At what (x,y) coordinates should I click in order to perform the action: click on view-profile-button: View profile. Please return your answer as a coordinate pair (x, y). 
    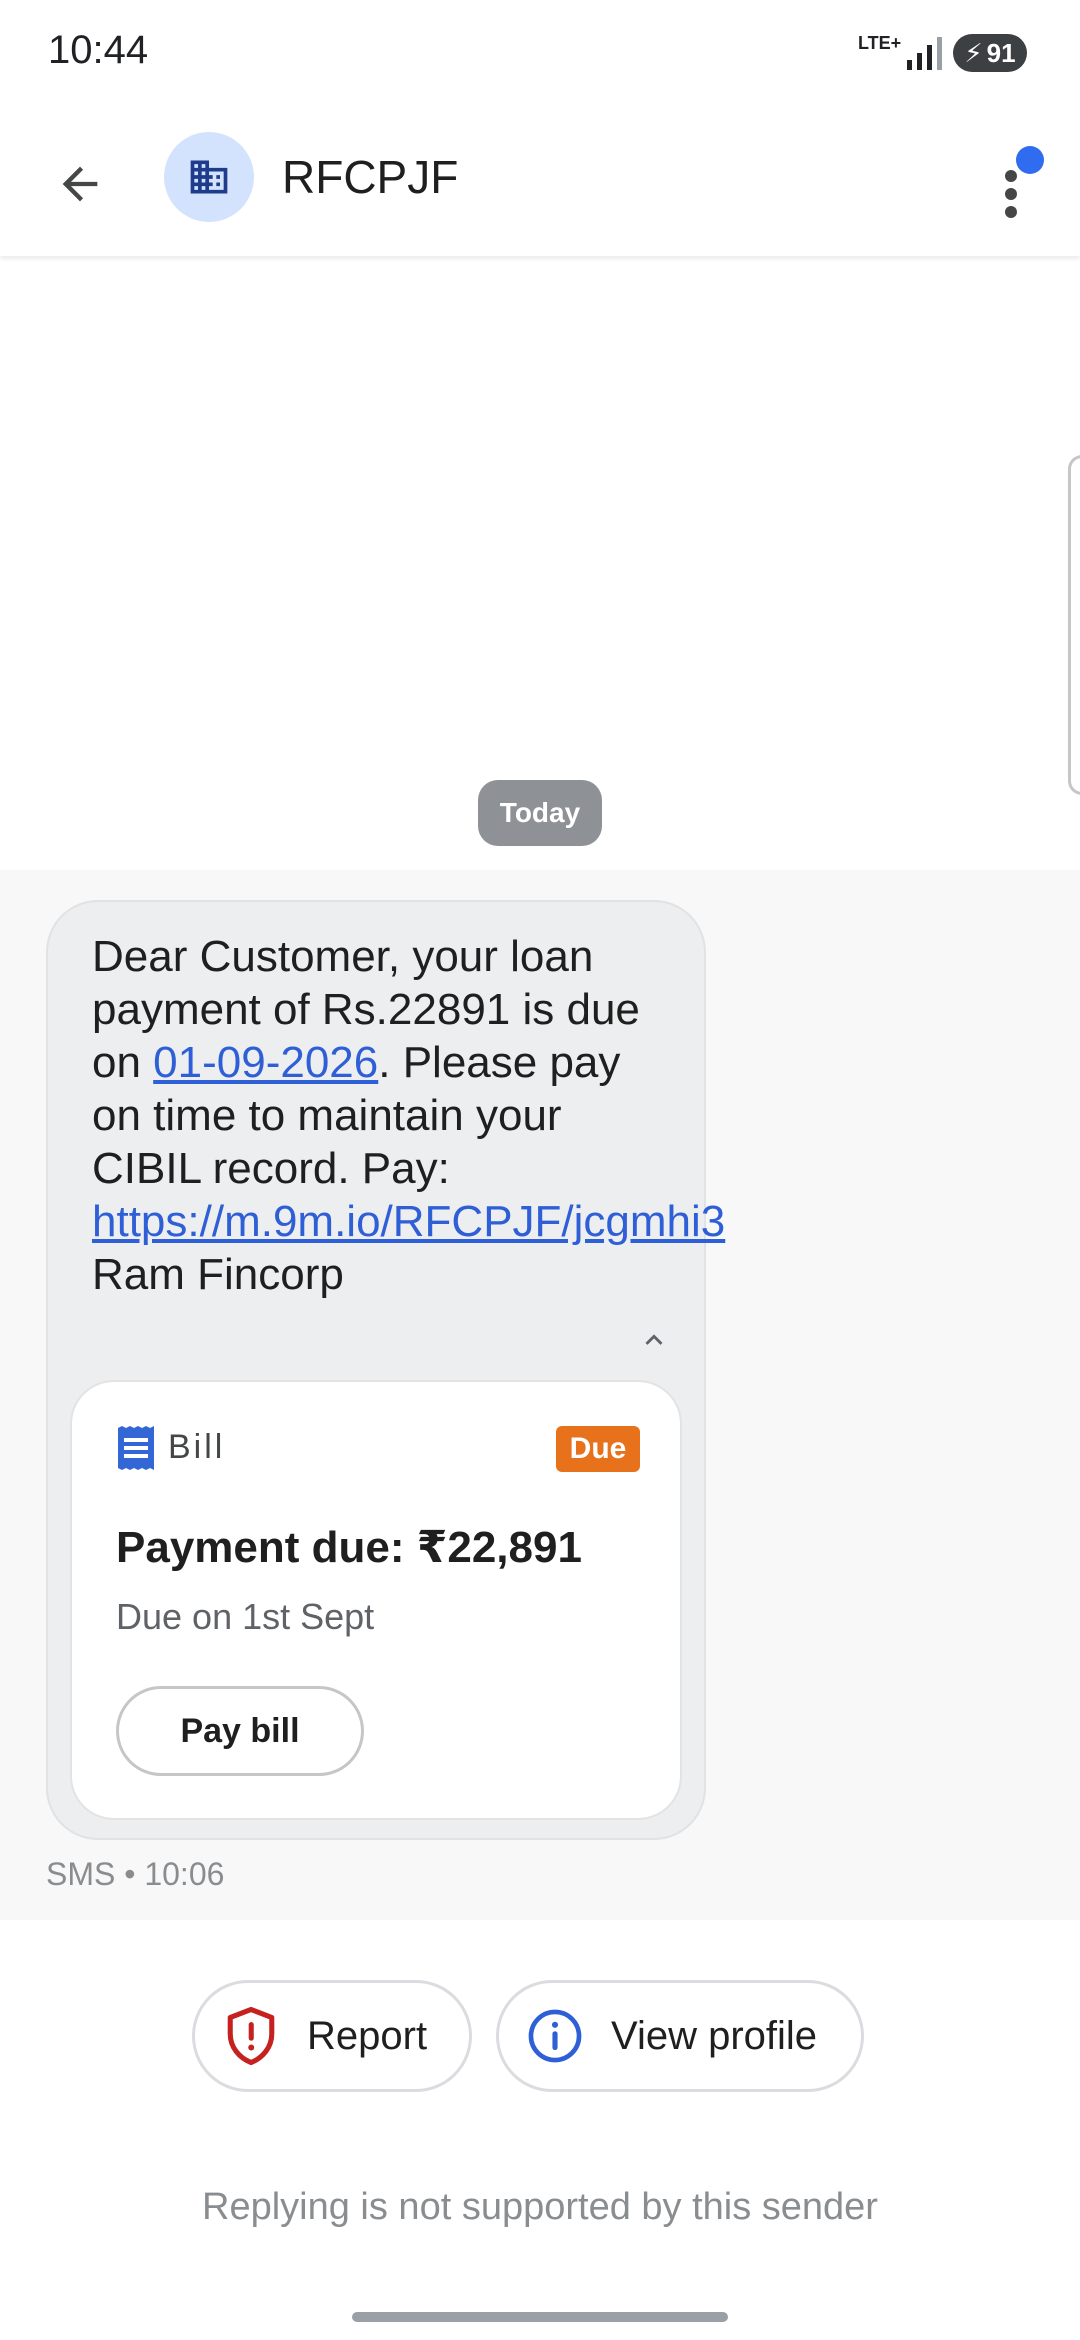
    Looking at the image, I should click on (680, 2036).